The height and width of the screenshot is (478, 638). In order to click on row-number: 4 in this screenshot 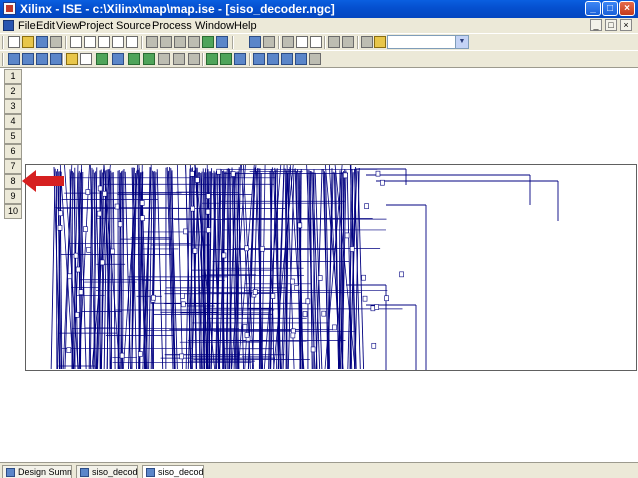, I will do `click(13, 121)`.